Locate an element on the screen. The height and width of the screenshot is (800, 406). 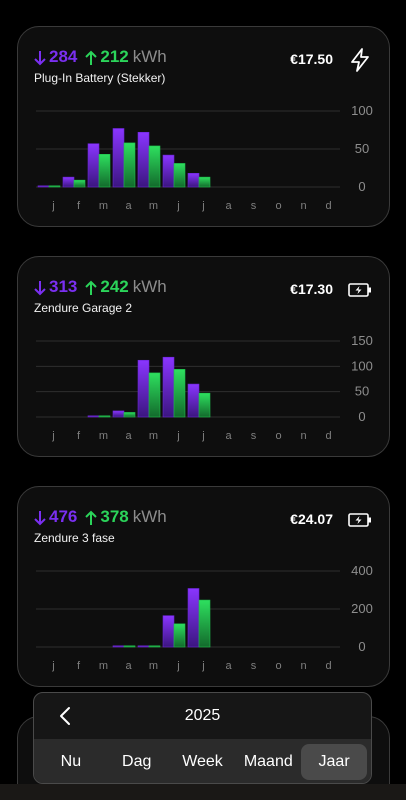
consumed-value: 284 is located at coordinates (55, 57).